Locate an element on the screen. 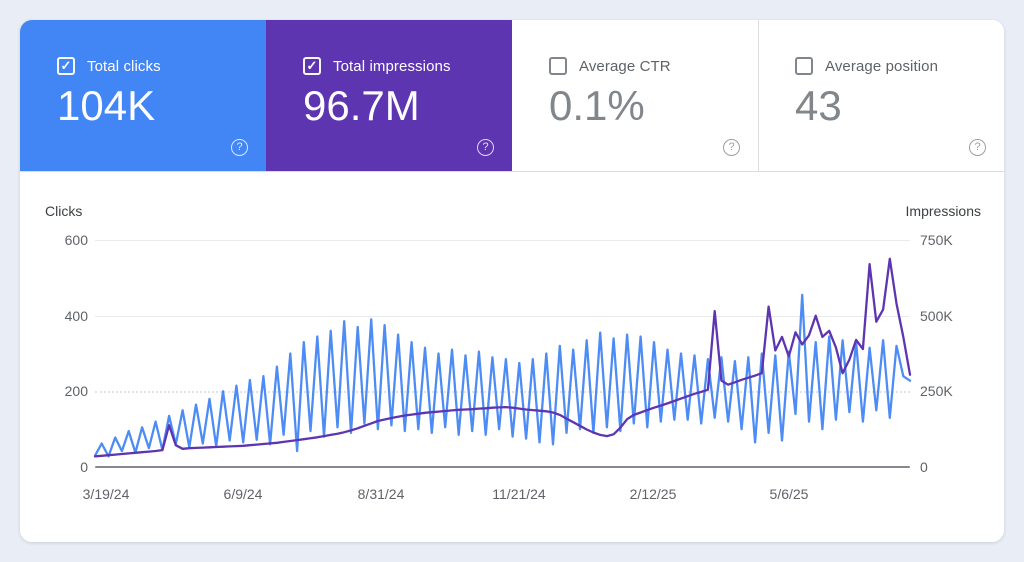  total-impressions-label: Total impressions is located at coordinates (392, 66).